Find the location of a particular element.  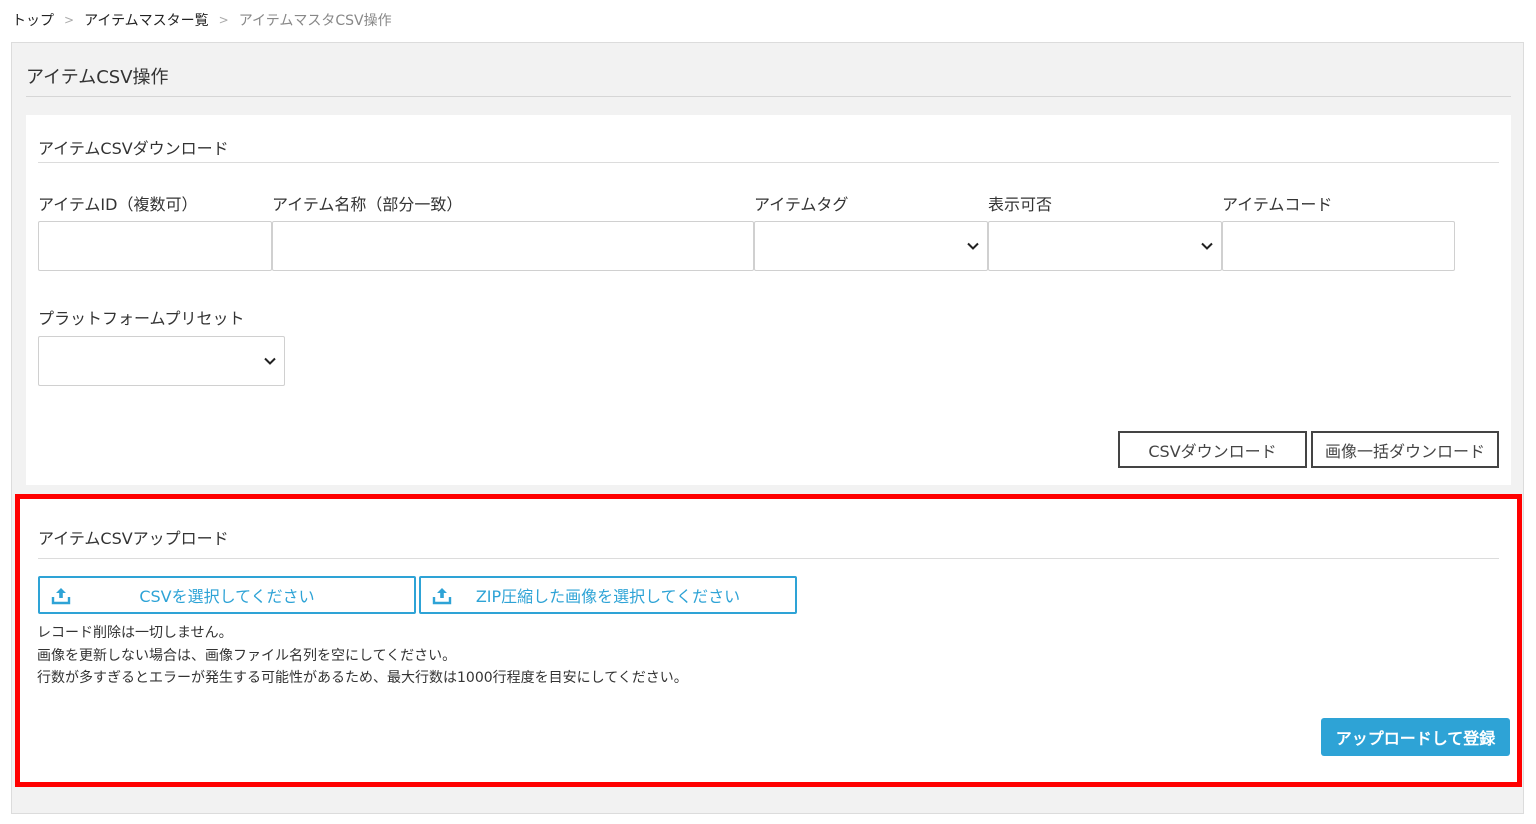

item-code-input is located at coordinates (1338, 246).